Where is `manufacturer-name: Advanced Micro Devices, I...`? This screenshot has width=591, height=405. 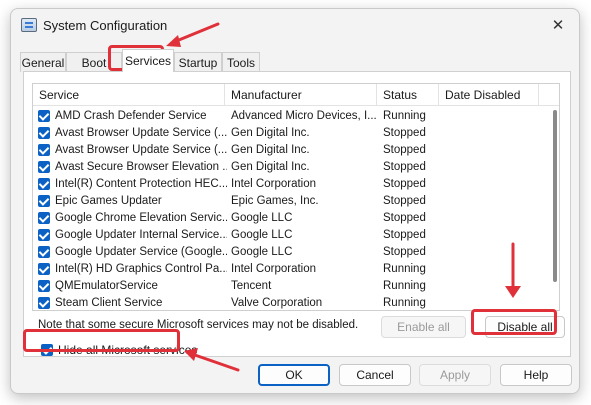
manufacturer-name: Advanced Micro Devices, I... is located at coordinates (304, 116).